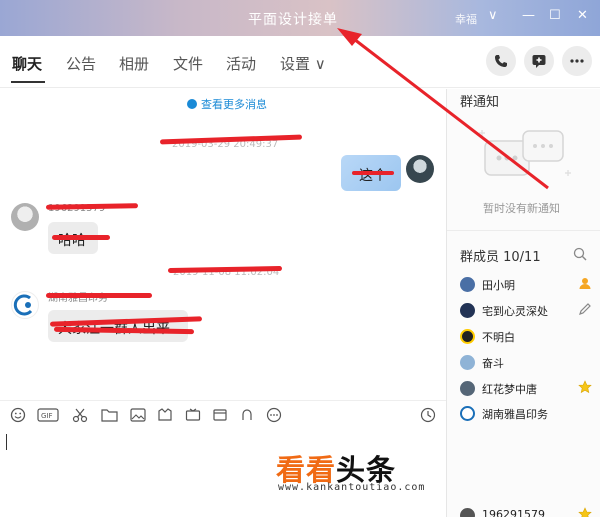 This screenshot has height=517, width=600. Describe the element at coordinates (28, 82) in the screenshot. I see `active-tab-indicator` at that location.